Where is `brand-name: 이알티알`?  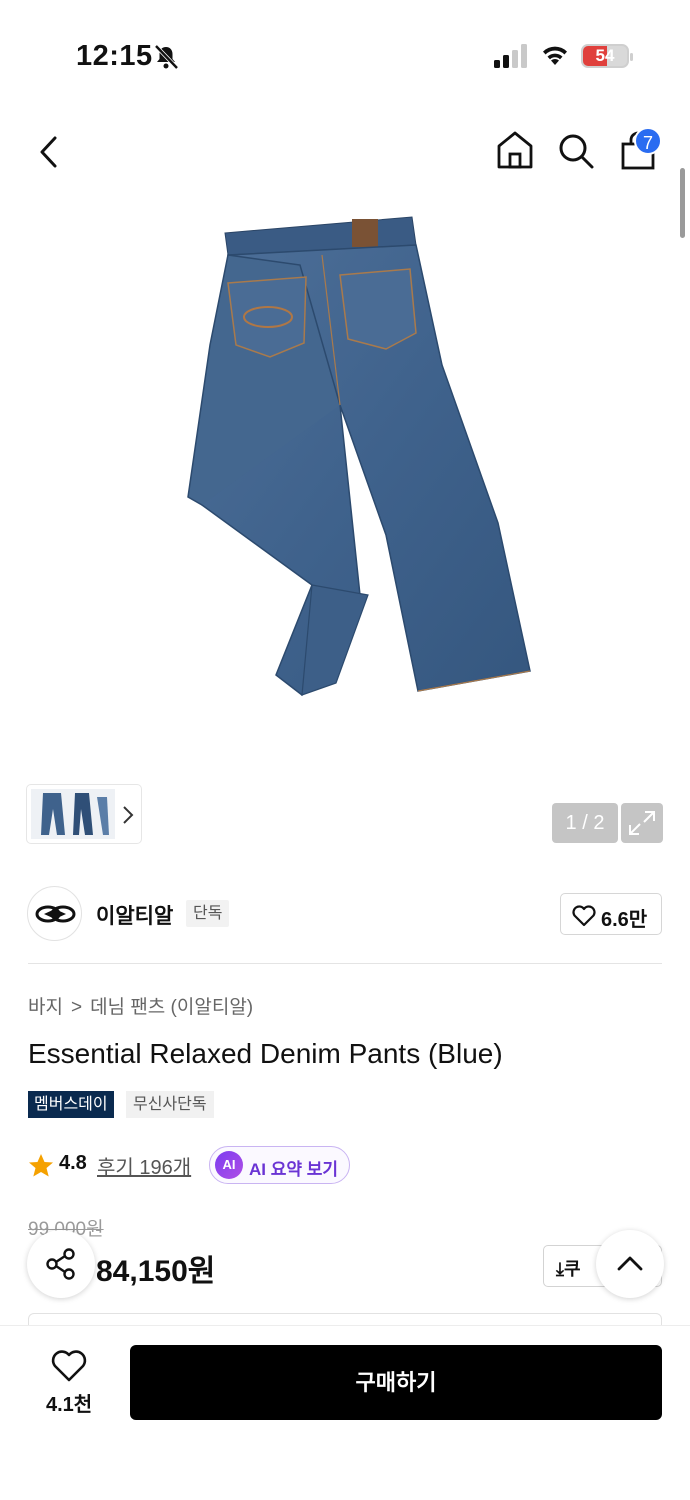 brand-name: 이알티알 is located at coordinates (134, 915).